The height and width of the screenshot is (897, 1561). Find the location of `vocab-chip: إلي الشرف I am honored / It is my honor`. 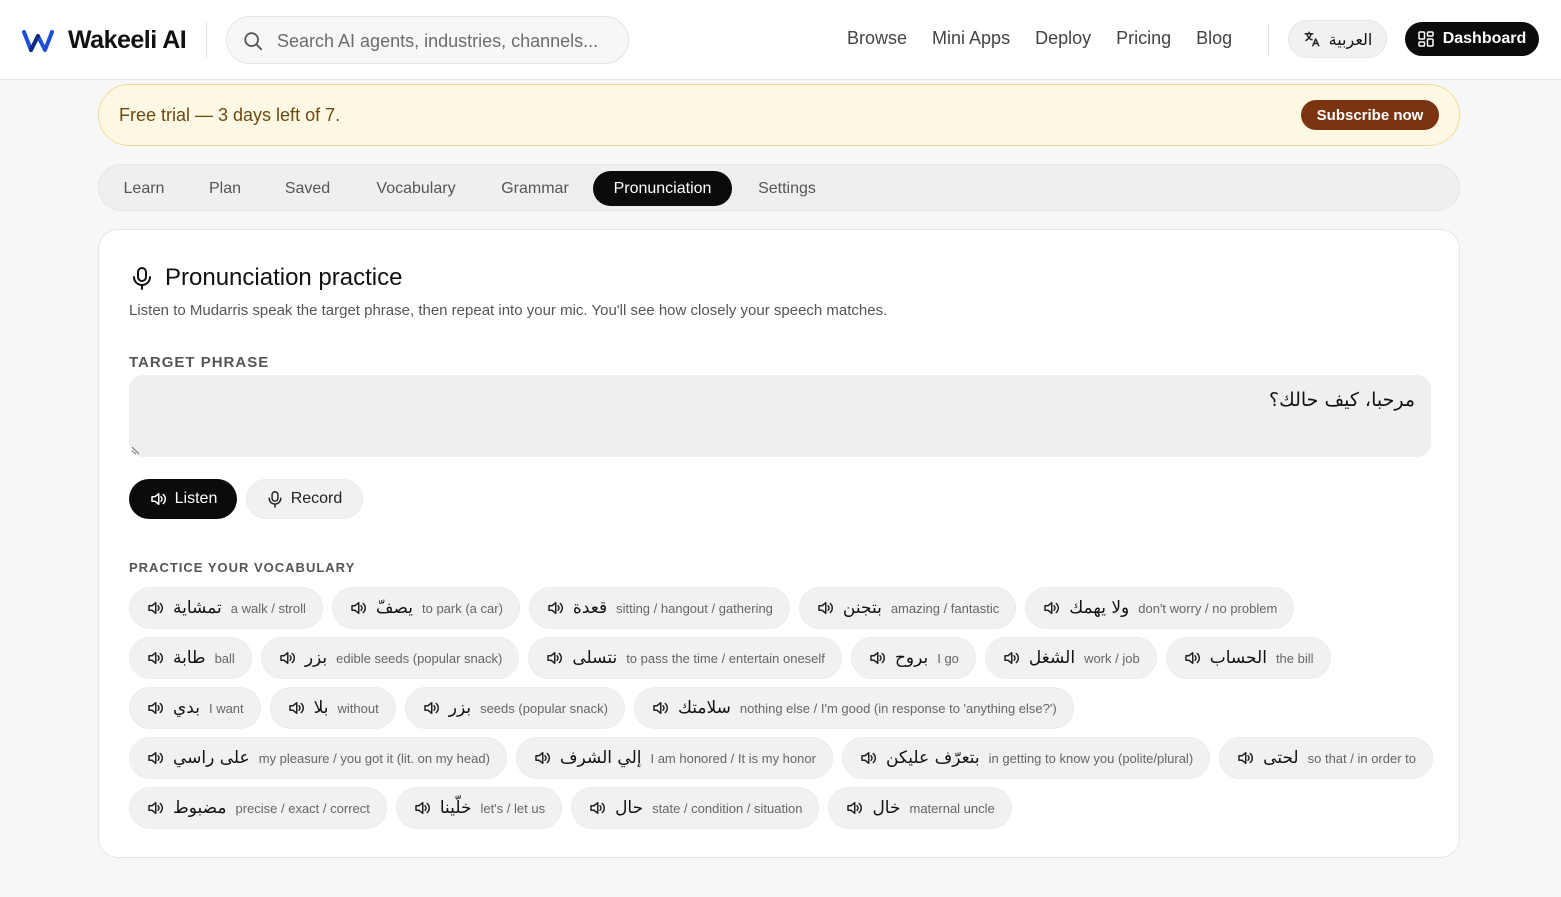

vocab-chip: إلي الشرف I am honored / It is my honor is located at coordinates (674, 758).